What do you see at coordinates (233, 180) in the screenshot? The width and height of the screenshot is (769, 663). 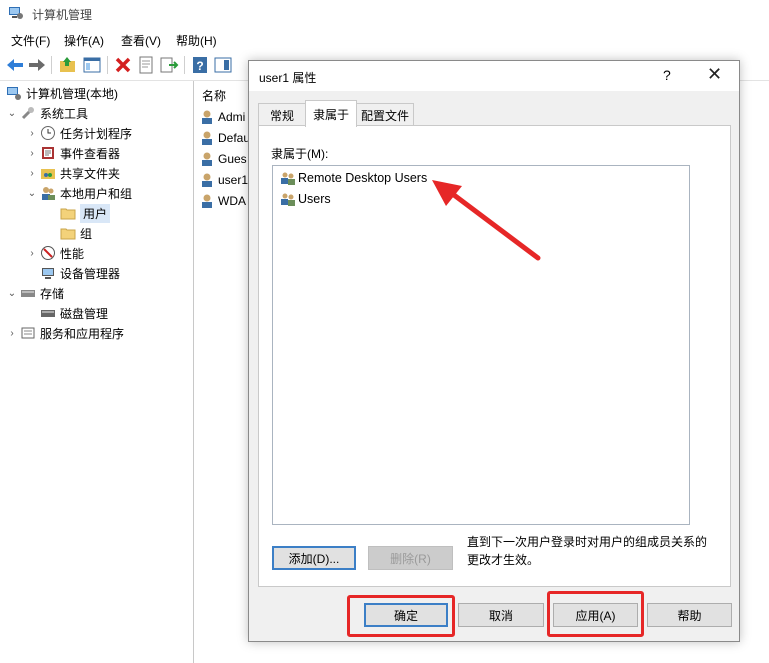 I see `list-item-label: user1` at bounding box center [233, 180].